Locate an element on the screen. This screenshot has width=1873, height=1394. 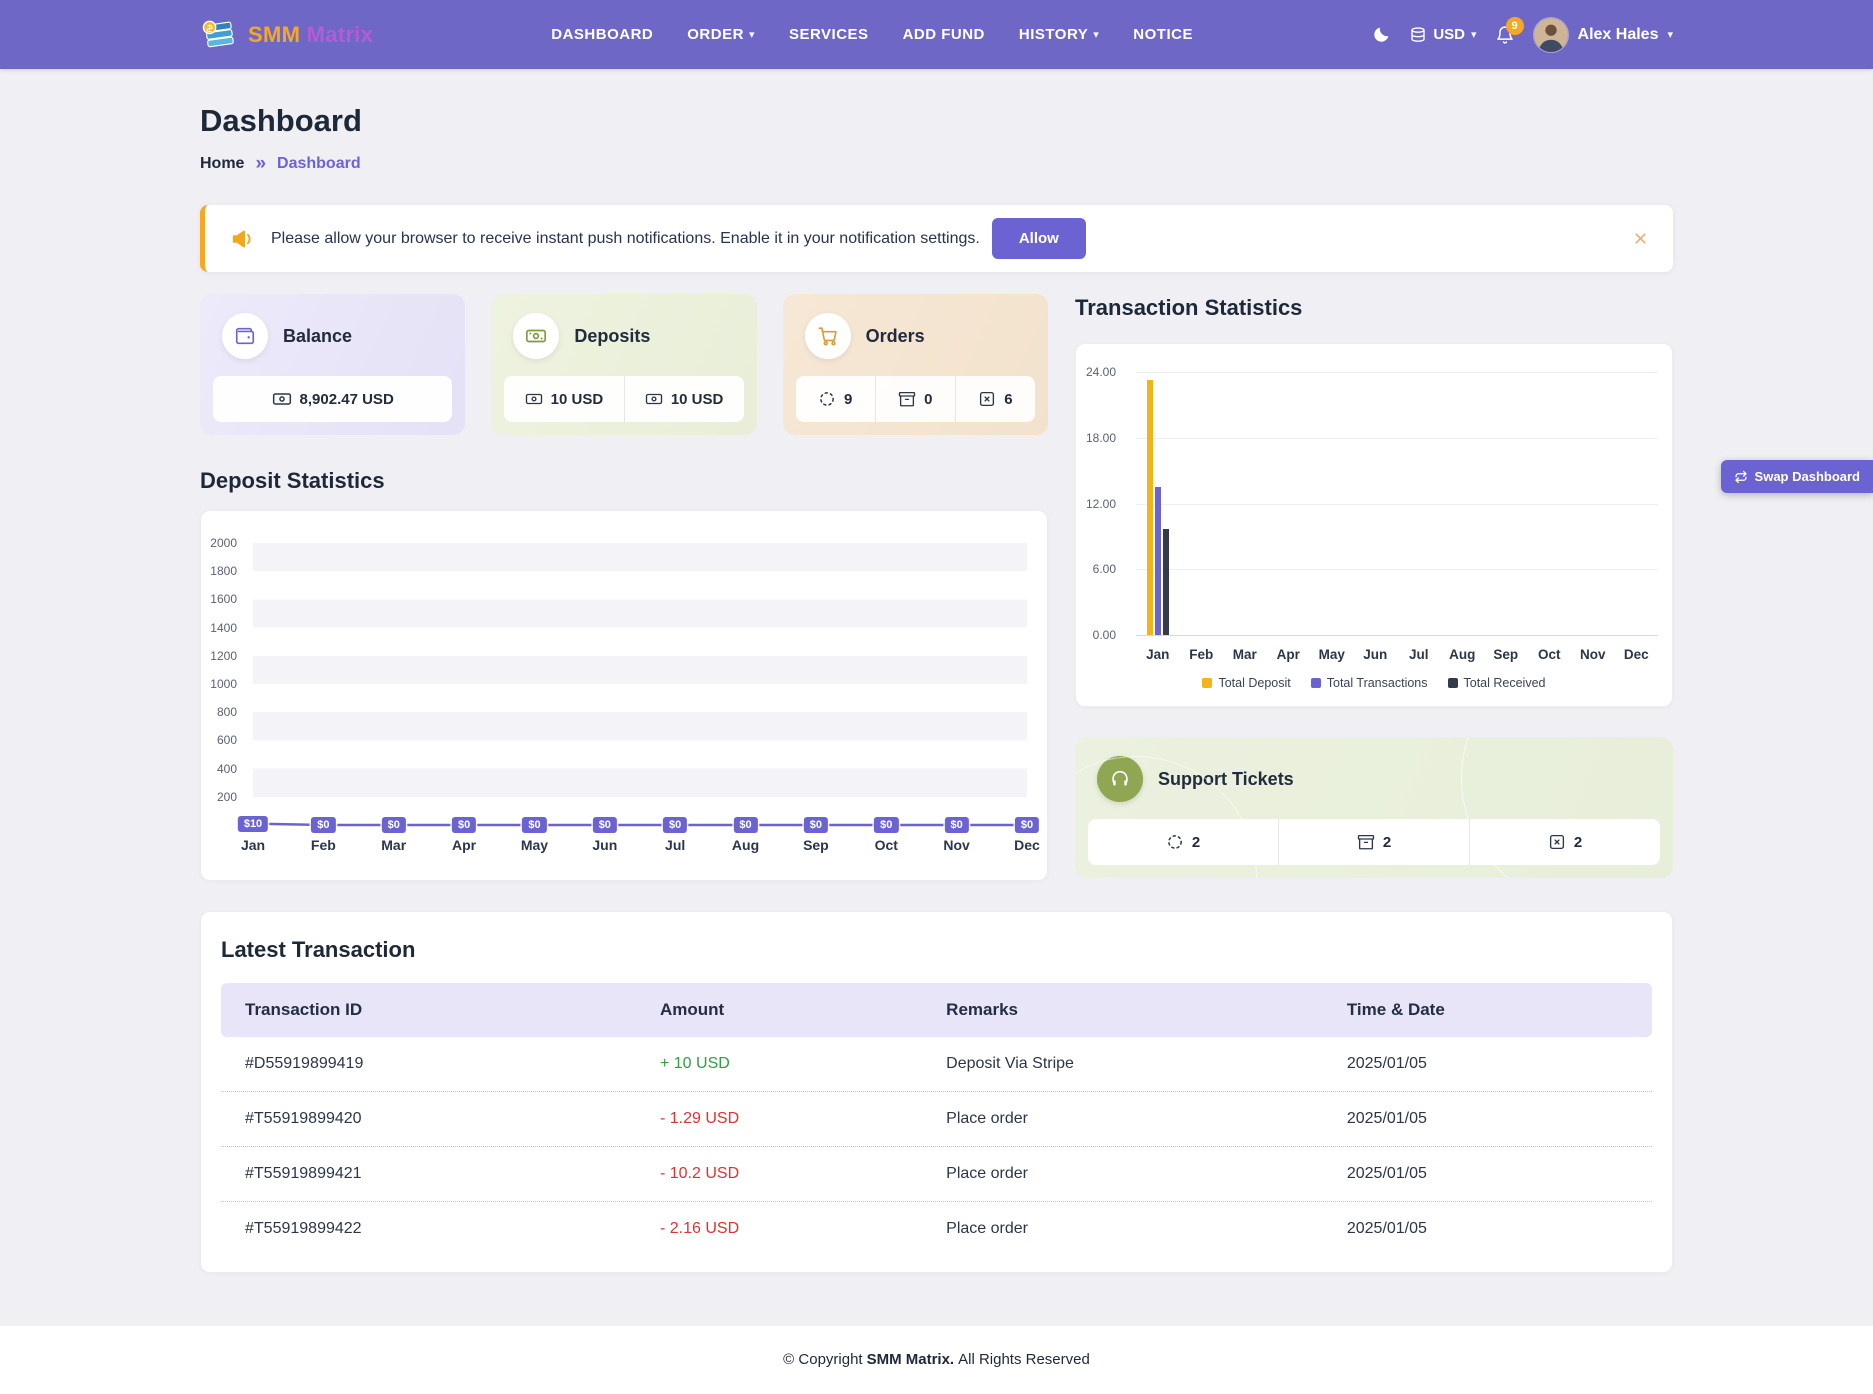
bar-group-apr is located at coordinates (1289, 503).